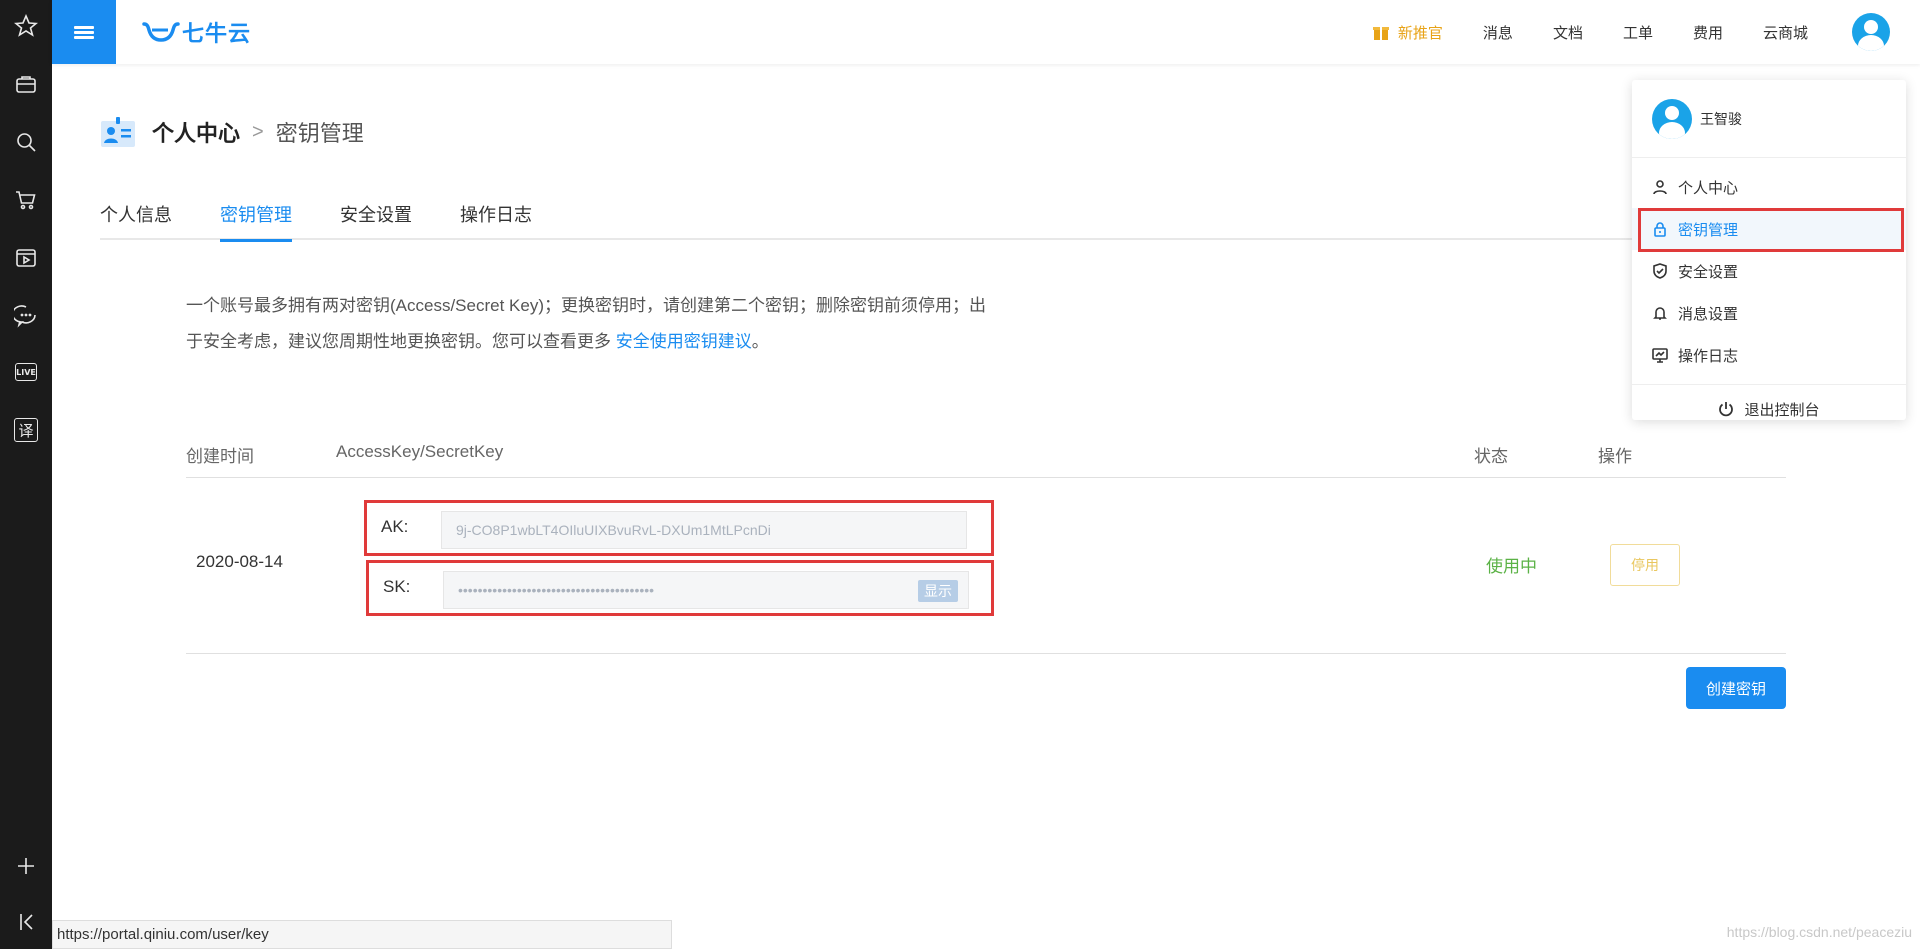  I want to click on id-card-icon, so click(118, 132).